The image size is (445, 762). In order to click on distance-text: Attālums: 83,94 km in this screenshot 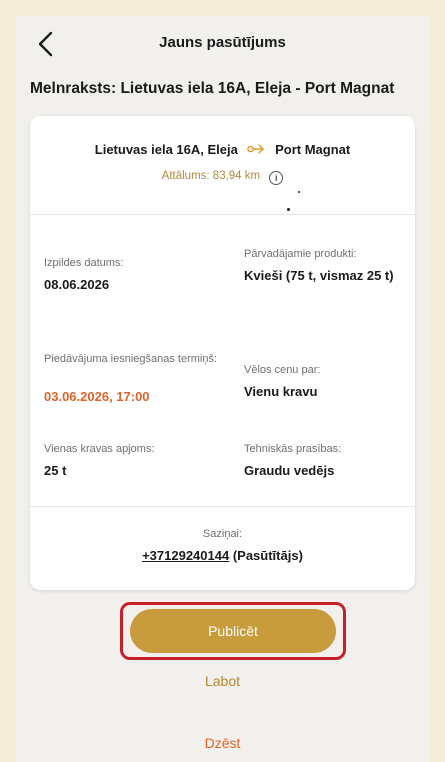, I will do `click(211, 176)`.